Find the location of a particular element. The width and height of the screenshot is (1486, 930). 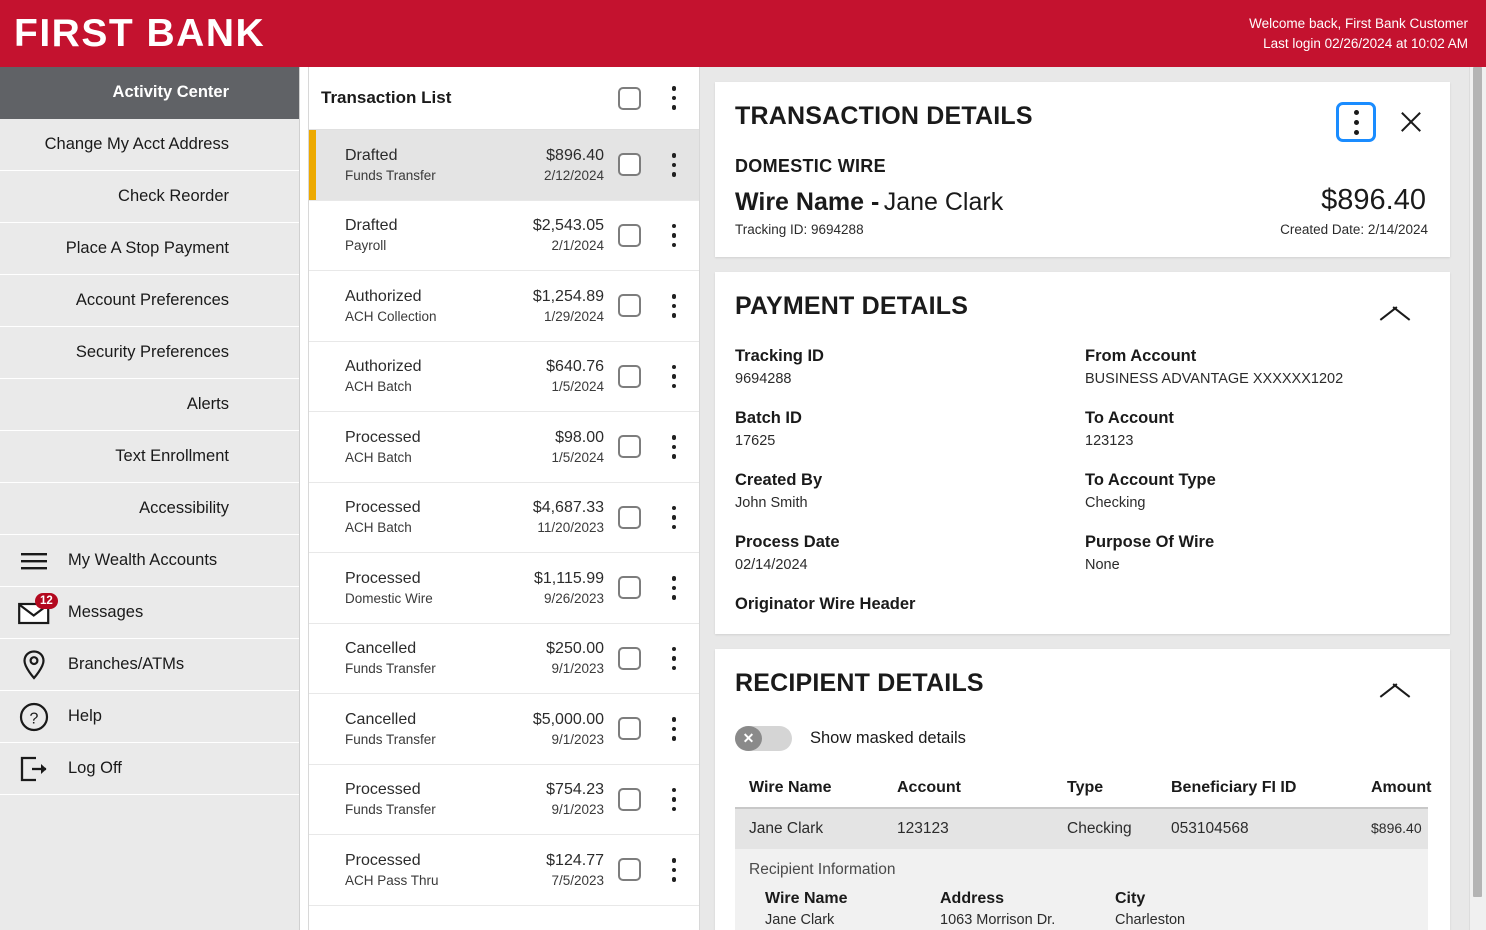

sidebar-item-place-a-stop-payment: Place A Stop Payment is located at coordinates (149, 249).